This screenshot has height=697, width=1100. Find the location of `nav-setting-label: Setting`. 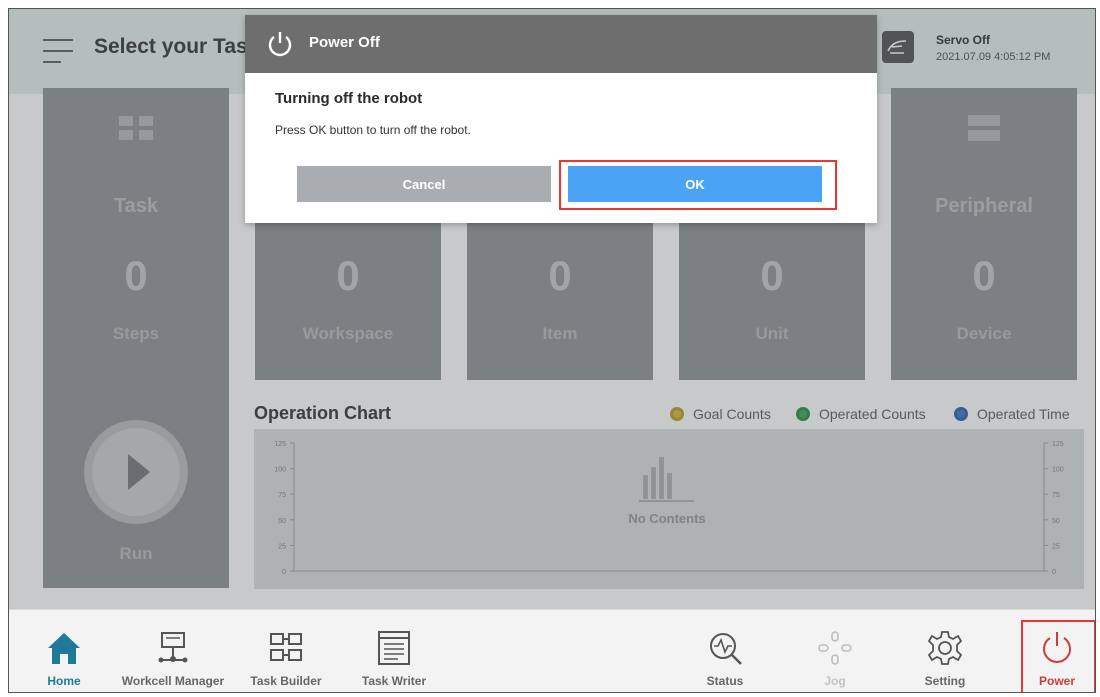

nav-setting-label: Setting is located at coordinates (945, 681).